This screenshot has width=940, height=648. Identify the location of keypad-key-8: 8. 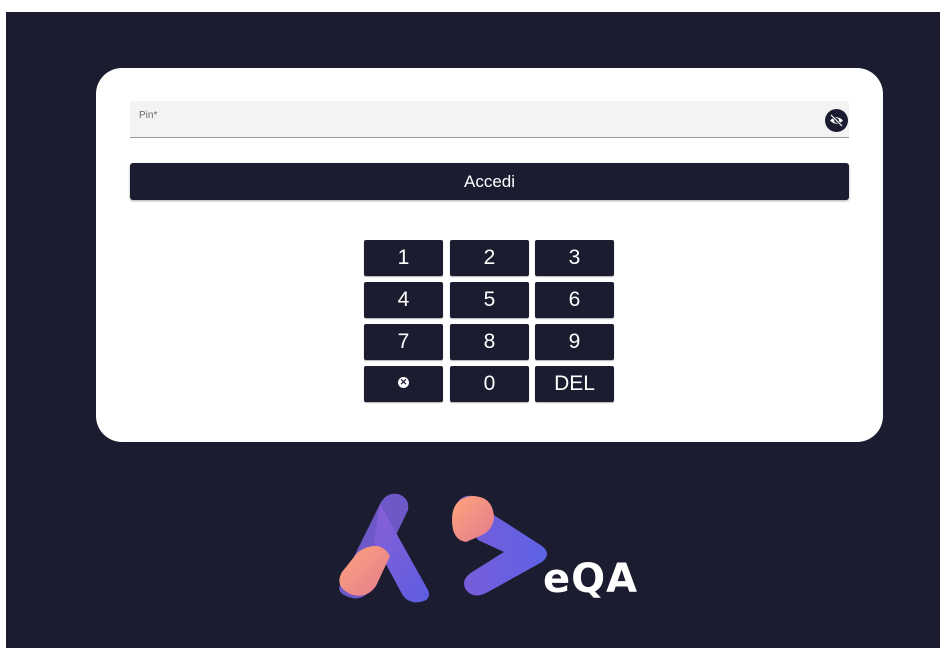
(489, 342).